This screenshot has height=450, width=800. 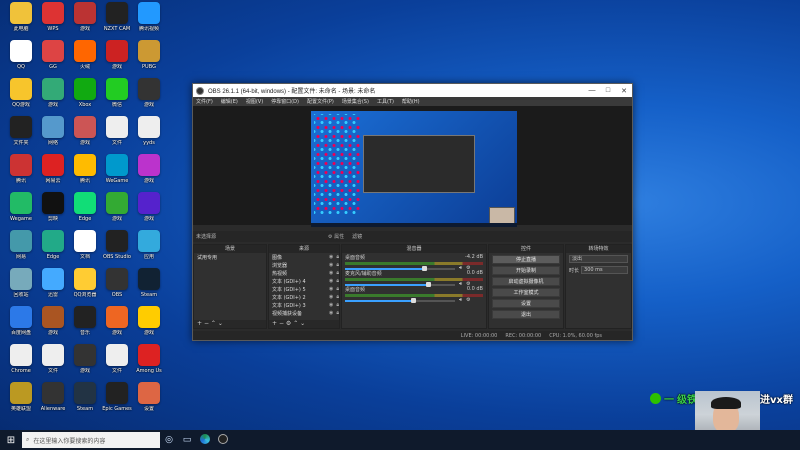 I want to click on remove-scene-icon: −, so click(x=206, y=323).